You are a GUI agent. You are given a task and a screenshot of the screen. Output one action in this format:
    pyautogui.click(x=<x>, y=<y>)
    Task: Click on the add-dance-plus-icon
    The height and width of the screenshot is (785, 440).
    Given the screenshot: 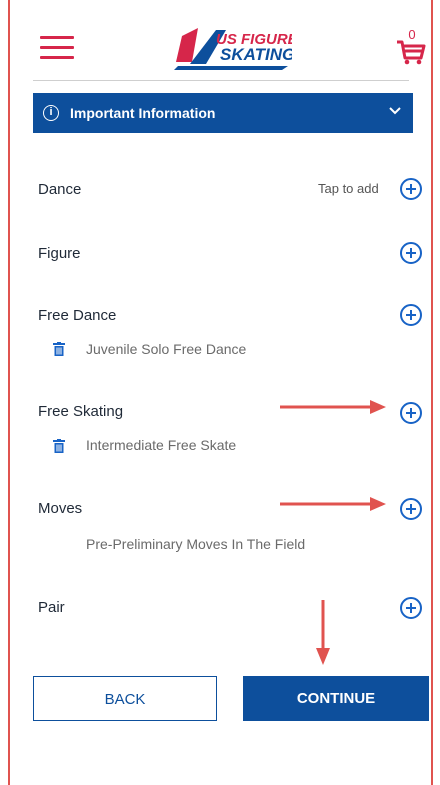 What is the action you would take?
    pyautogui.click(x=411, y=189)
    